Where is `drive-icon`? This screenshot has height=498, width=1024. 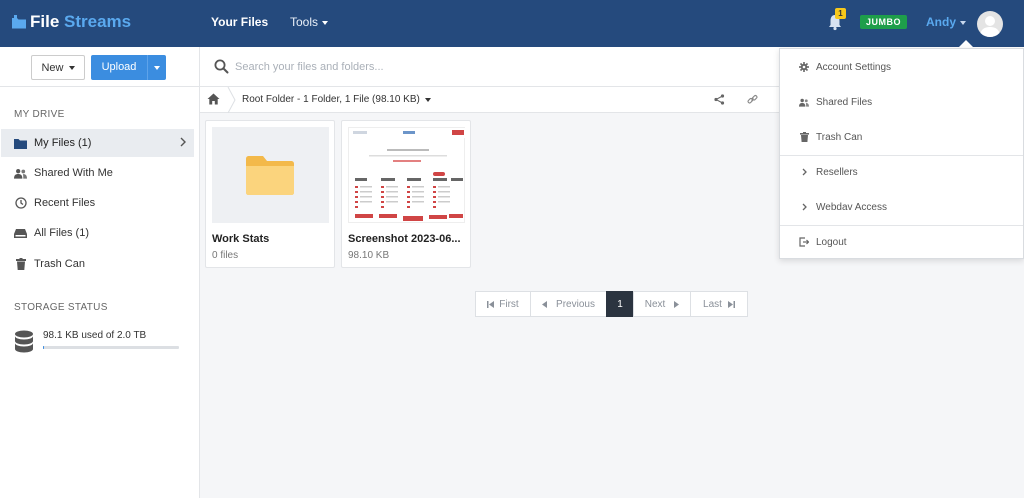 drive-icon is located at coordinates (20, 233).